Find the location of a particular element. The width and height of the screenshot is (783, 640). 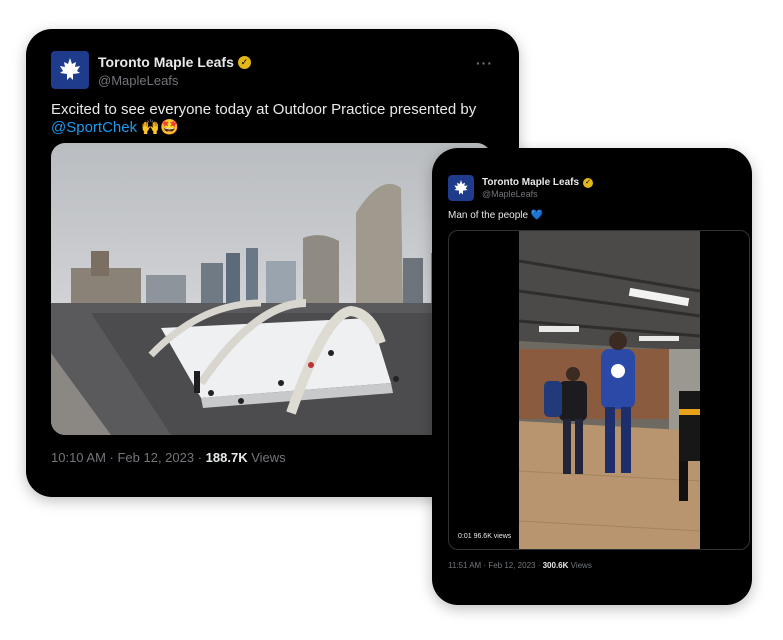

emoji: 💙 is located at coordinates (537, 215).